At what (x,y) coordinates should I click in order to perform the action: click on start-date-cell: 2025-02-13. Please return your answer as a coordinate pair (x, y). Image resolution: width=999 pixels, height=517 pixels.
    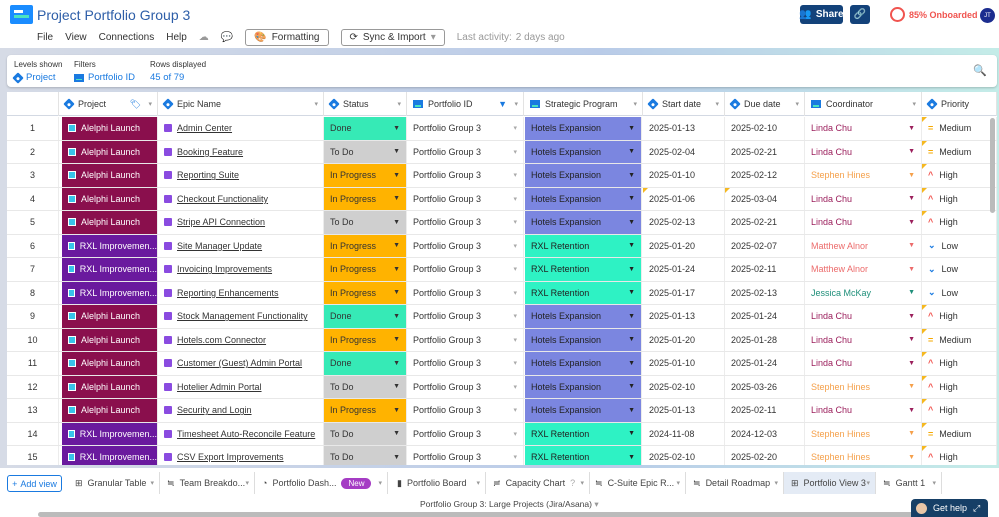
    Looking at the image, I should click on (684, 222).